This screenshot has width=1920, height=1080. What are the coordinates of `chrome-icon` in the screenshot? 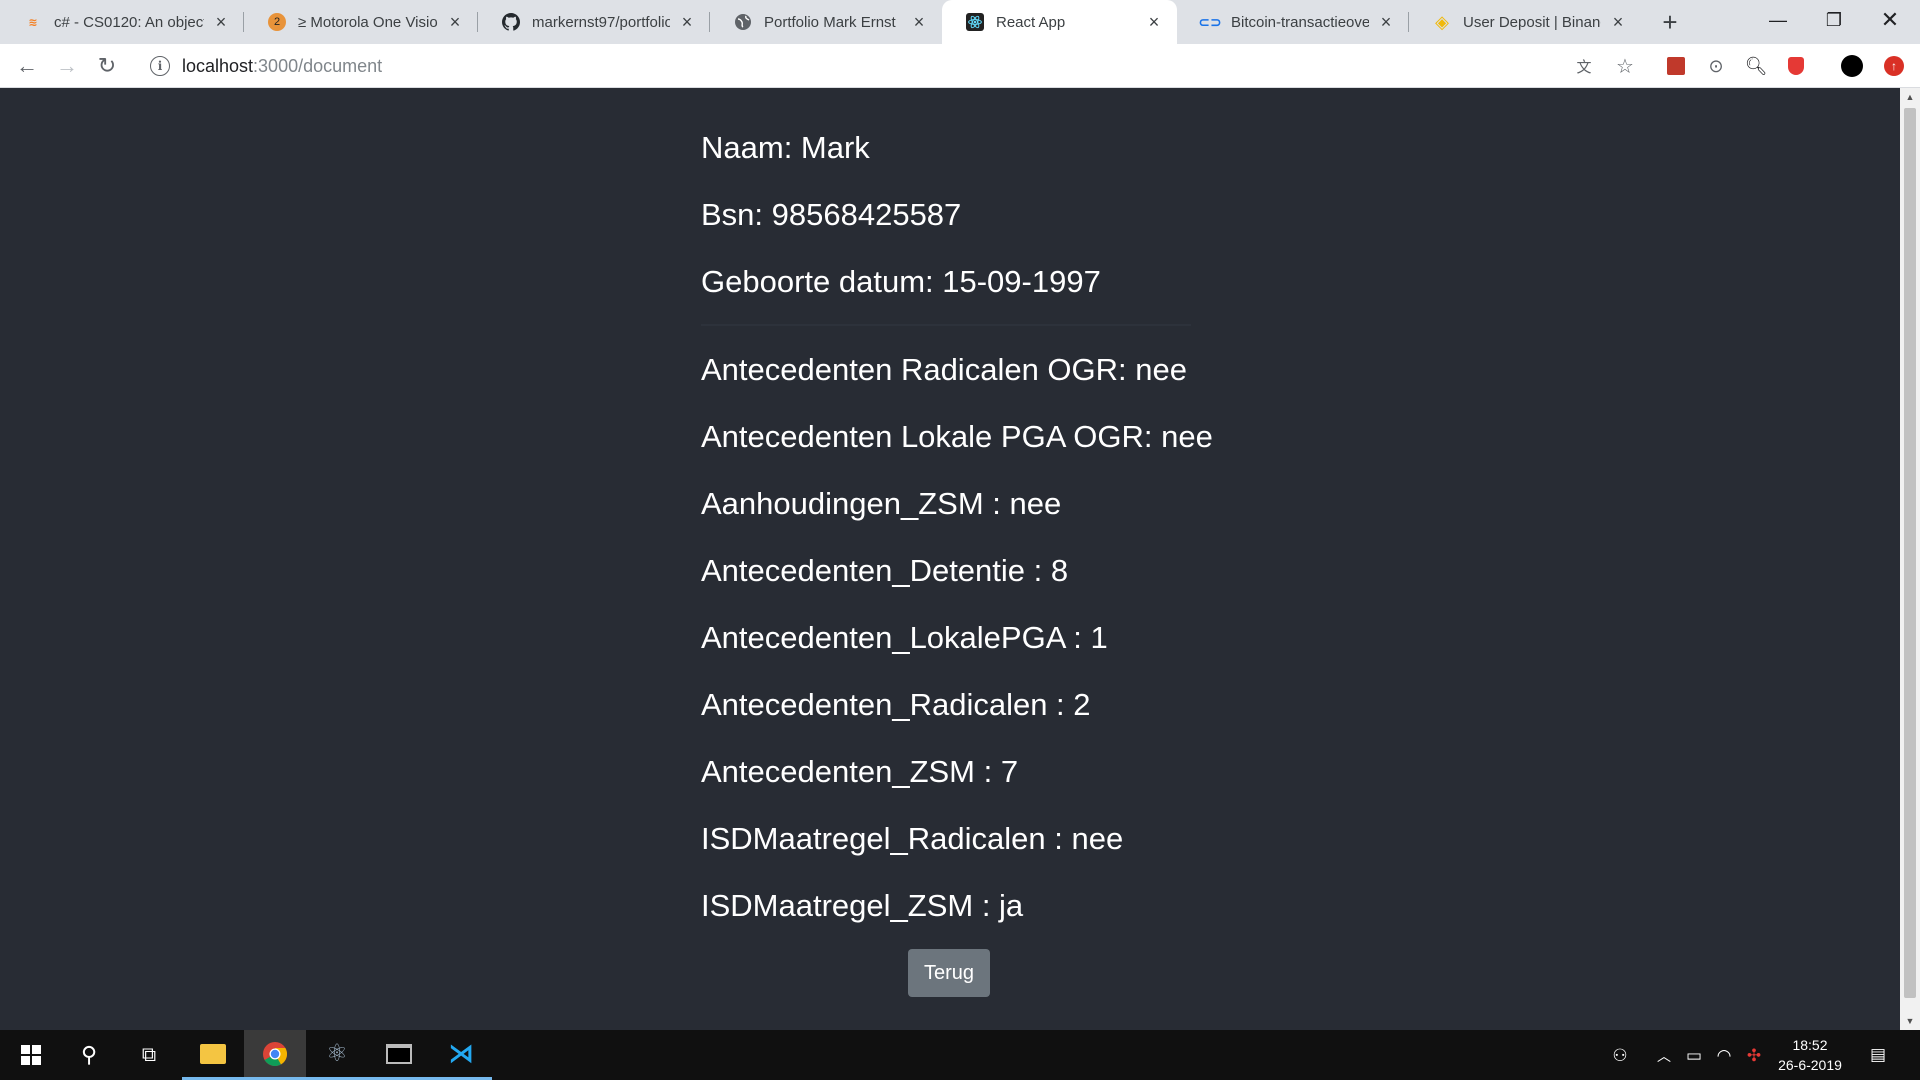 It's located at (275, 1055).